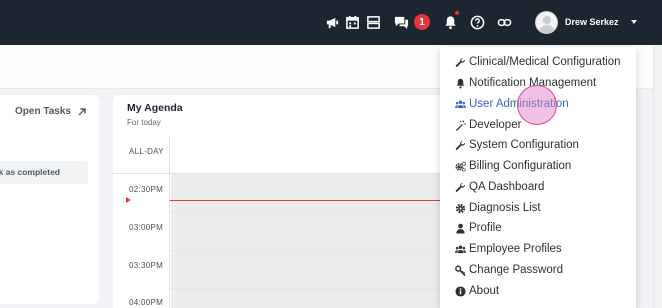 This screenshot has width=662, height=308. Describe the element at coordinates (516, 270) in the screenshot. I see `menu-item-label: Change Password` at that location.